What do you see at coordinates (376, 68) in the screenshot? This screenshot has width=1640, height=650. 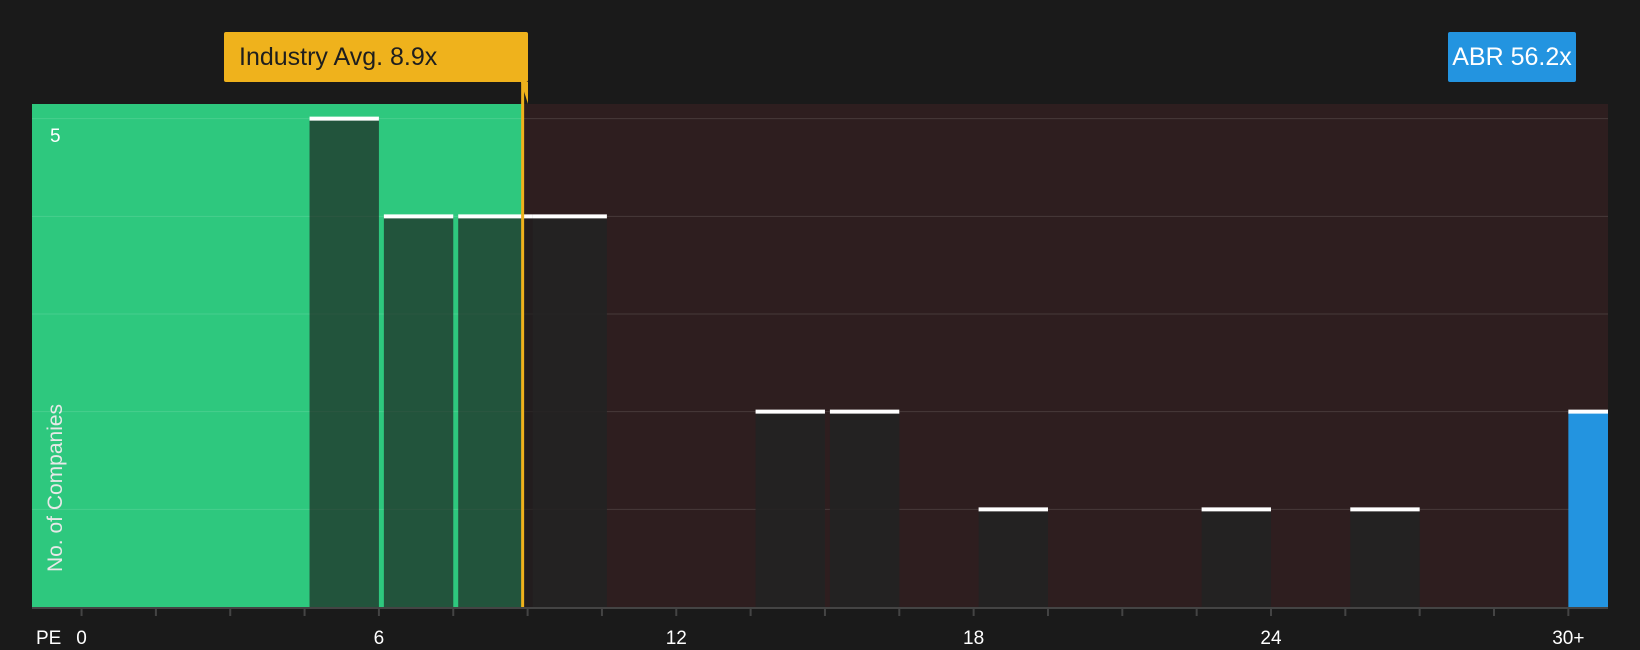 I see `industry-average-badge: Industry Avg. 8.9x` at bounding box center [376, 68].